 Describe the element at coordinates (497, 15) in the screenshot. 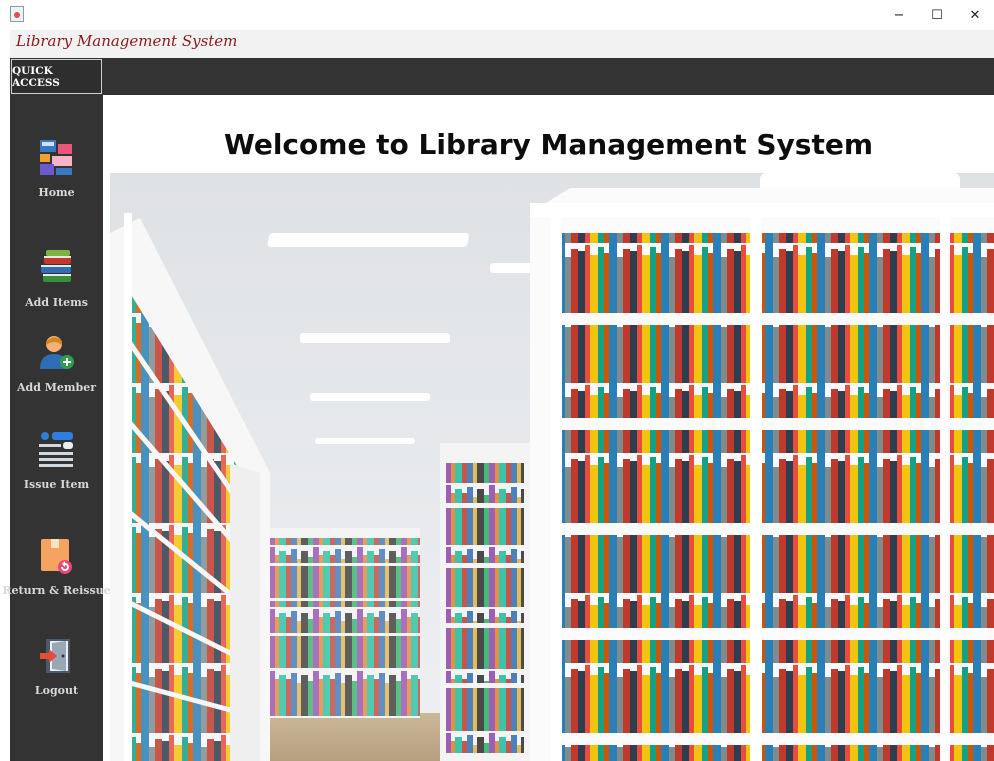

I see `window-titlebar: − ☐ ✕` at that location.